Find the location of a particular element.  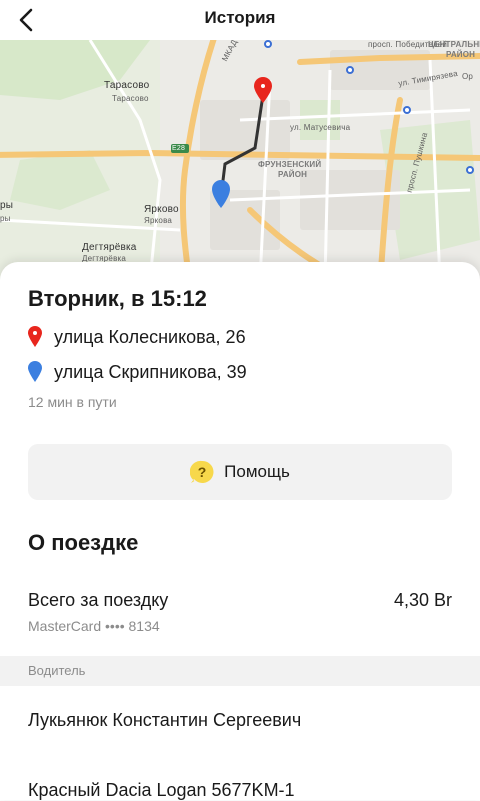

help-button: ? Помощь is located at coordinates (240, 472).